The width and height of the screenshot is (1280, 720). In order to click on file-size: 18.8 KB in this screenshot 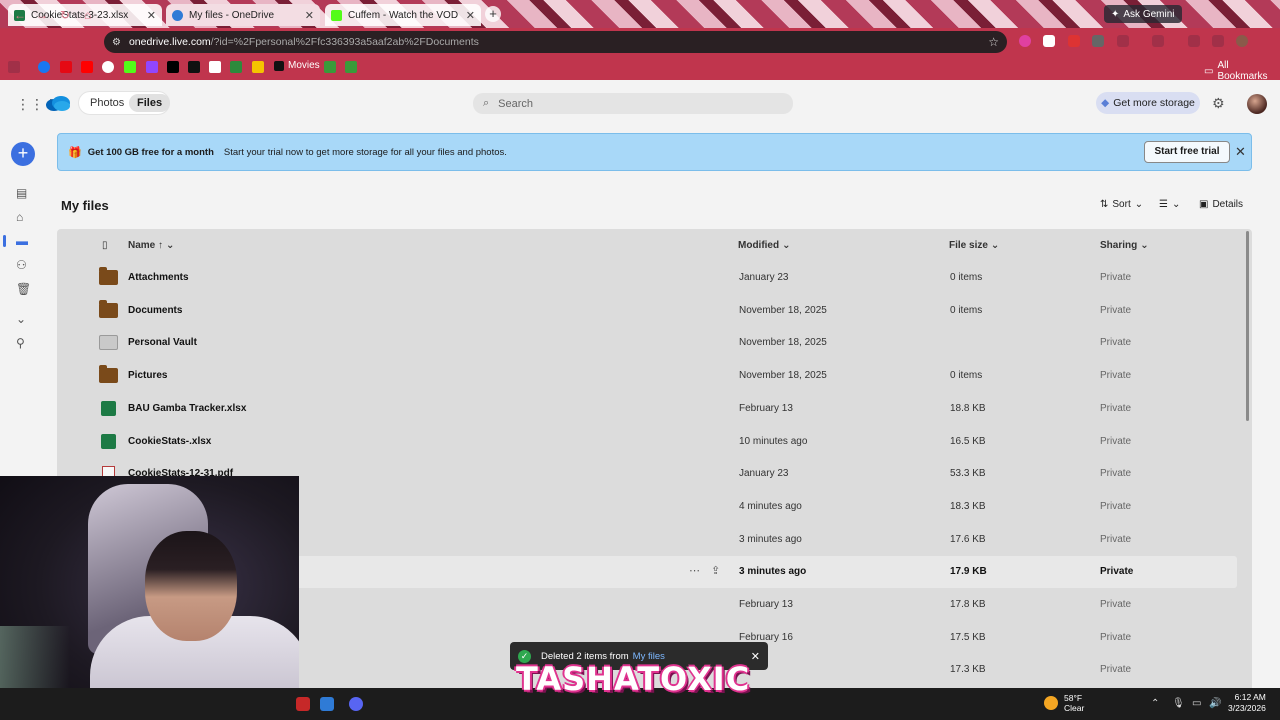, I will do `click(968, 408)`.